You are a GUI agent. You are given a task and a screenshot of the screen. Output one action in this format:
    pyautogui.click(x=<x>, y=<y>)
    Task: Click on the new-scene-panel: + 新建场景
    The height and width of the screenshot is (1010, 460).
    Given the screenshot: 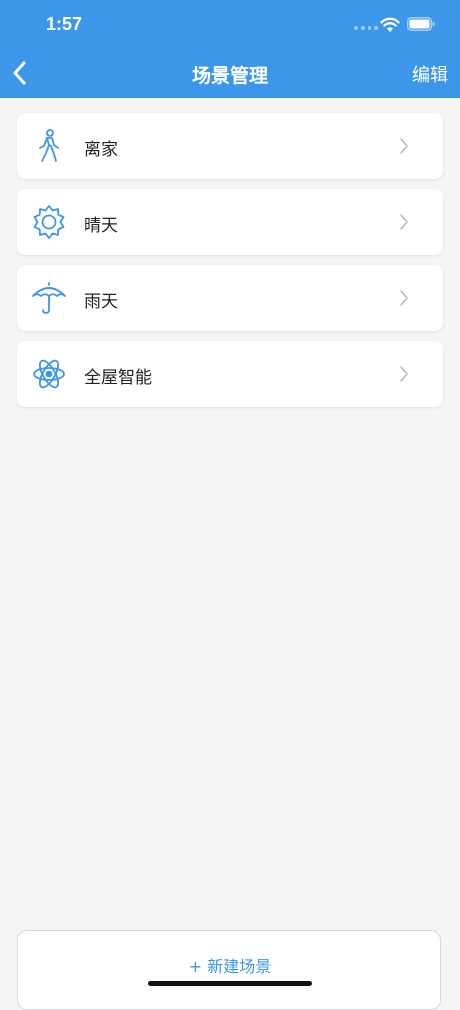 What is the action you would take?
    pyautogui.click(x=229, y=970)
    